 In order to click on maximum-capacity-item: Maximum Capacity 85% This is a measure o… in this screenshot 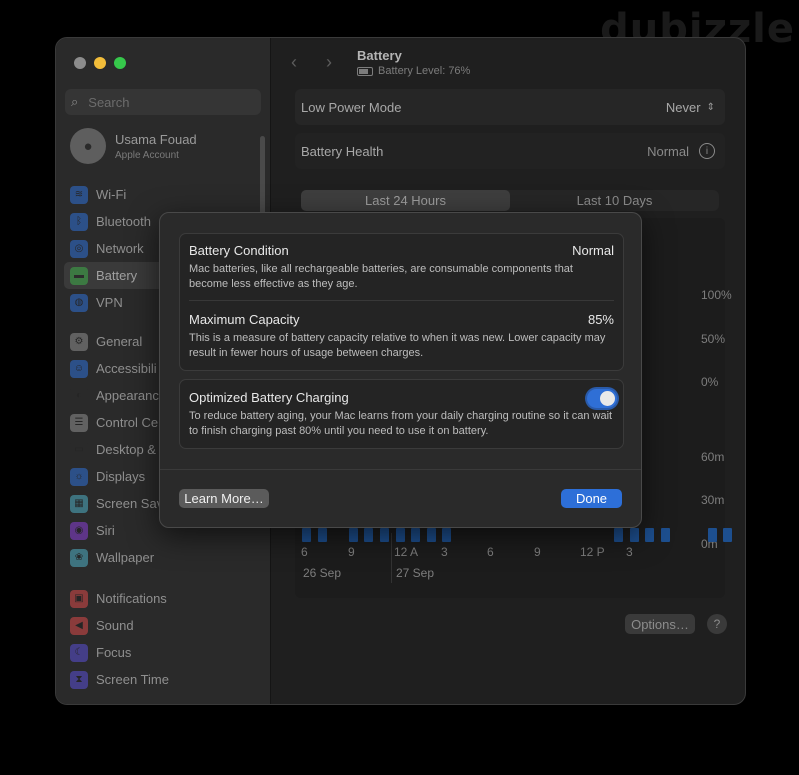, I will do `click(401, 331)`.